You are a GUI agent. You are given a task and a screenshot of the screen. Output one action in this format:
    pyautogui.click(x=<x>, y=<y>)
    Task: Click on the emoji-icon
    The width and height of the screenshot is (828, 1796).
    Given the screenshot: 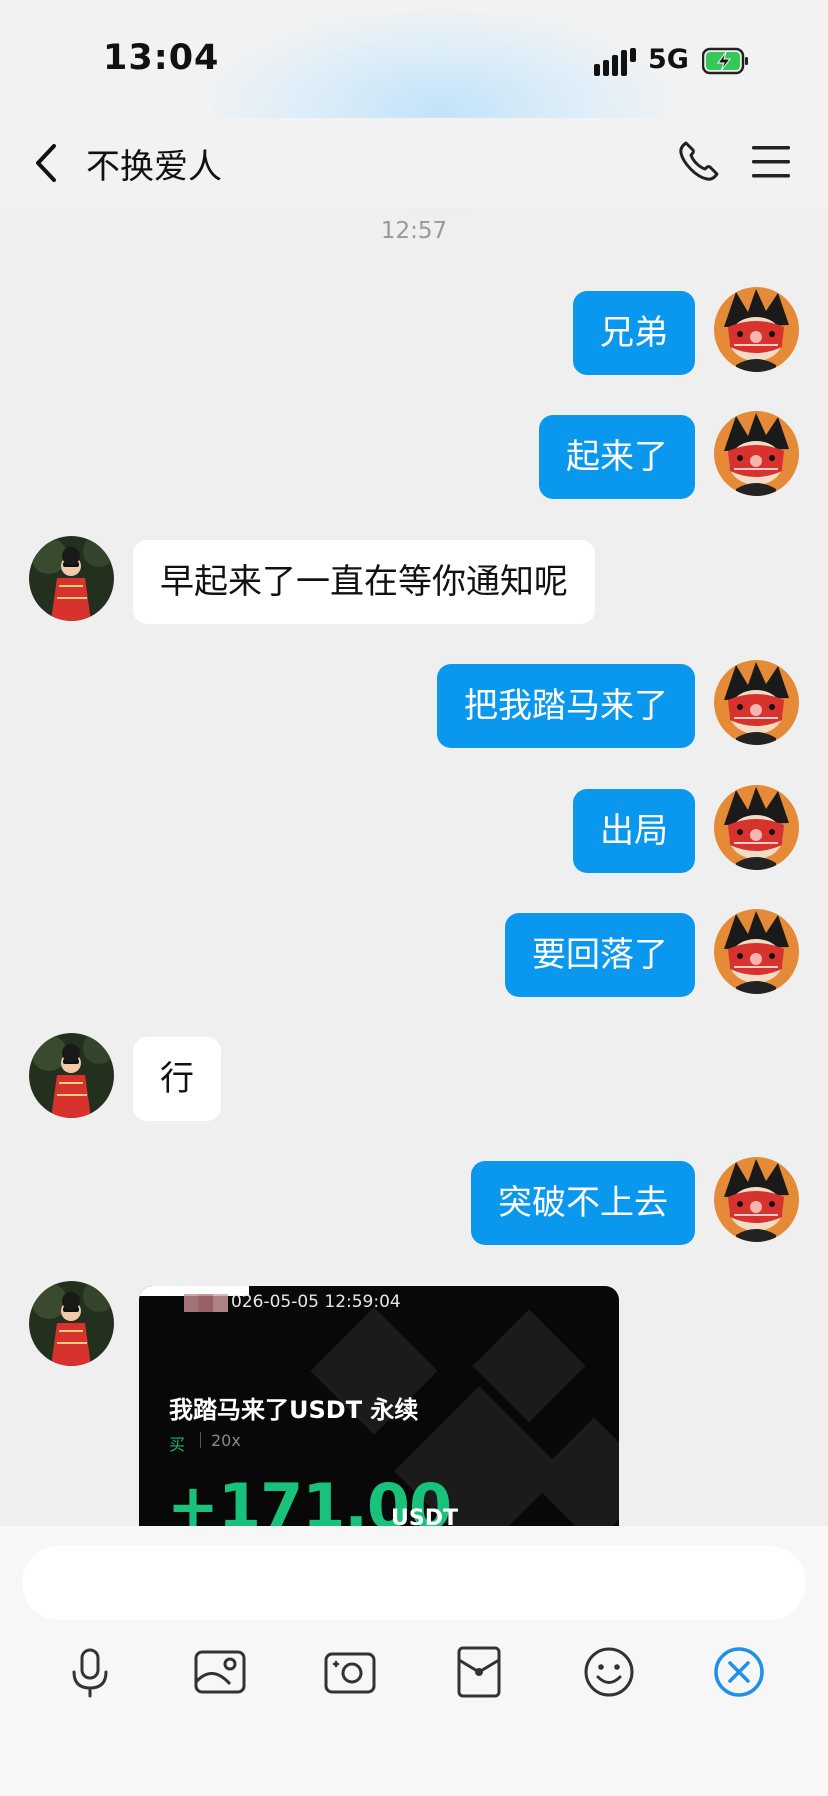 What is the action you would take?
    pyautogui.click(x=609, y=1672)
    